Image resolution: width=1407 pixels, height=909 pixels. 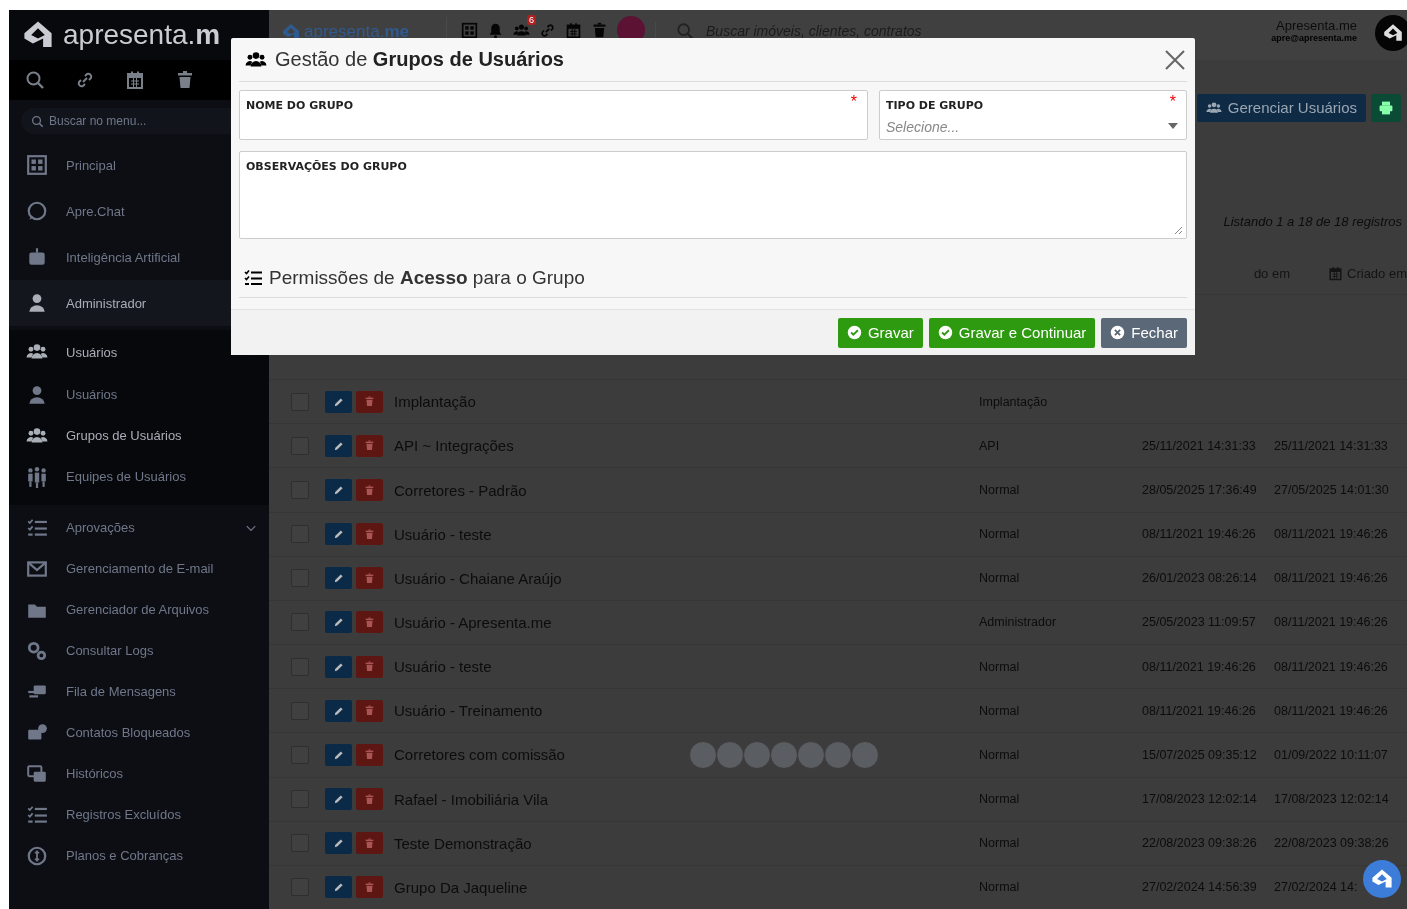 I want to click on sidebar-item-label: Planos e Cobranças, so click(x=125, y=855).